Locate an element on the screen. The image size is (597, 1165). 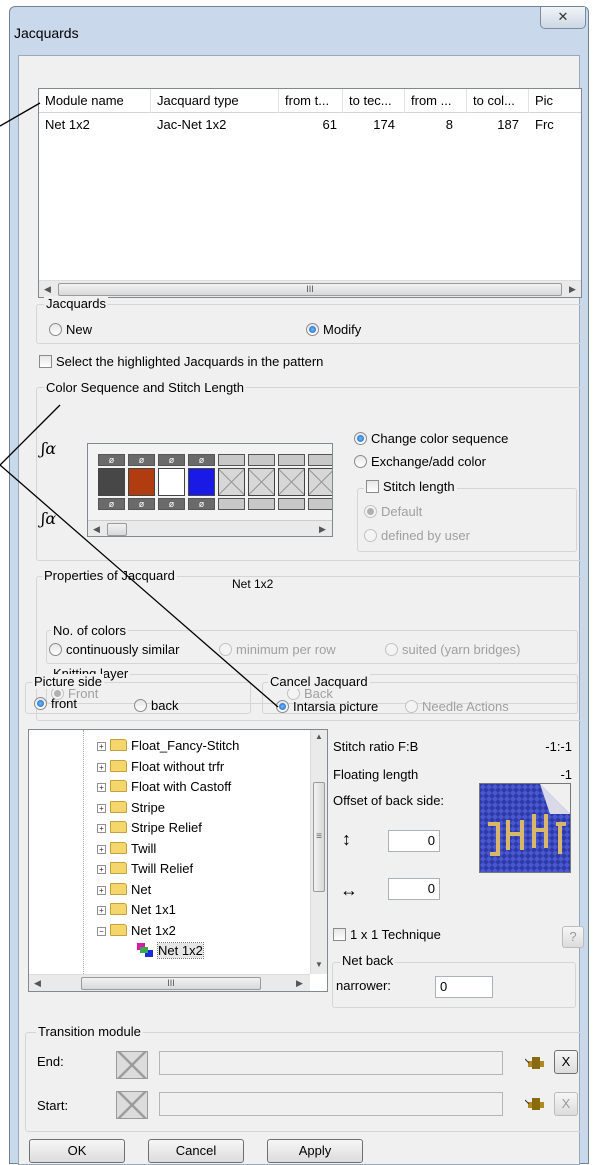
select-highlighted-box is located at coordinates (45, 361).